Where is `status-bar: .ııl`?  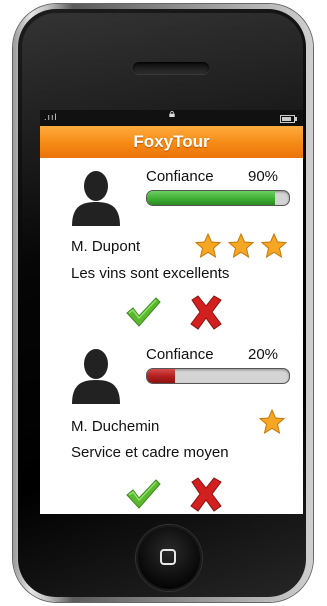 status-bar: .ııl is located at coordinates (171, 118).